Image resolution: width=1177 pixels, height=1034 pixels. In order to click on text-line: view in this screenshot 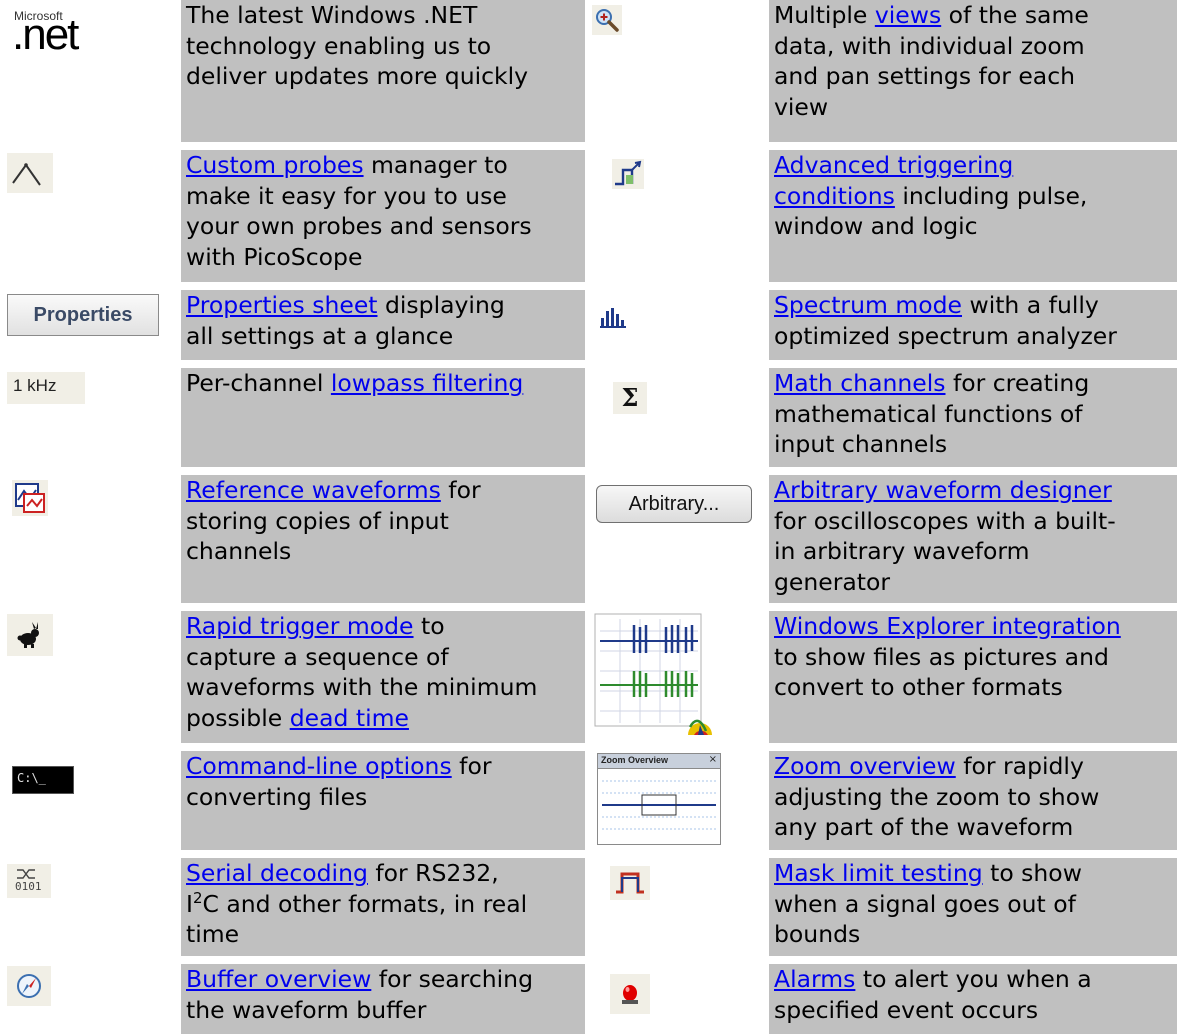, I will do `click(975, 107)`.